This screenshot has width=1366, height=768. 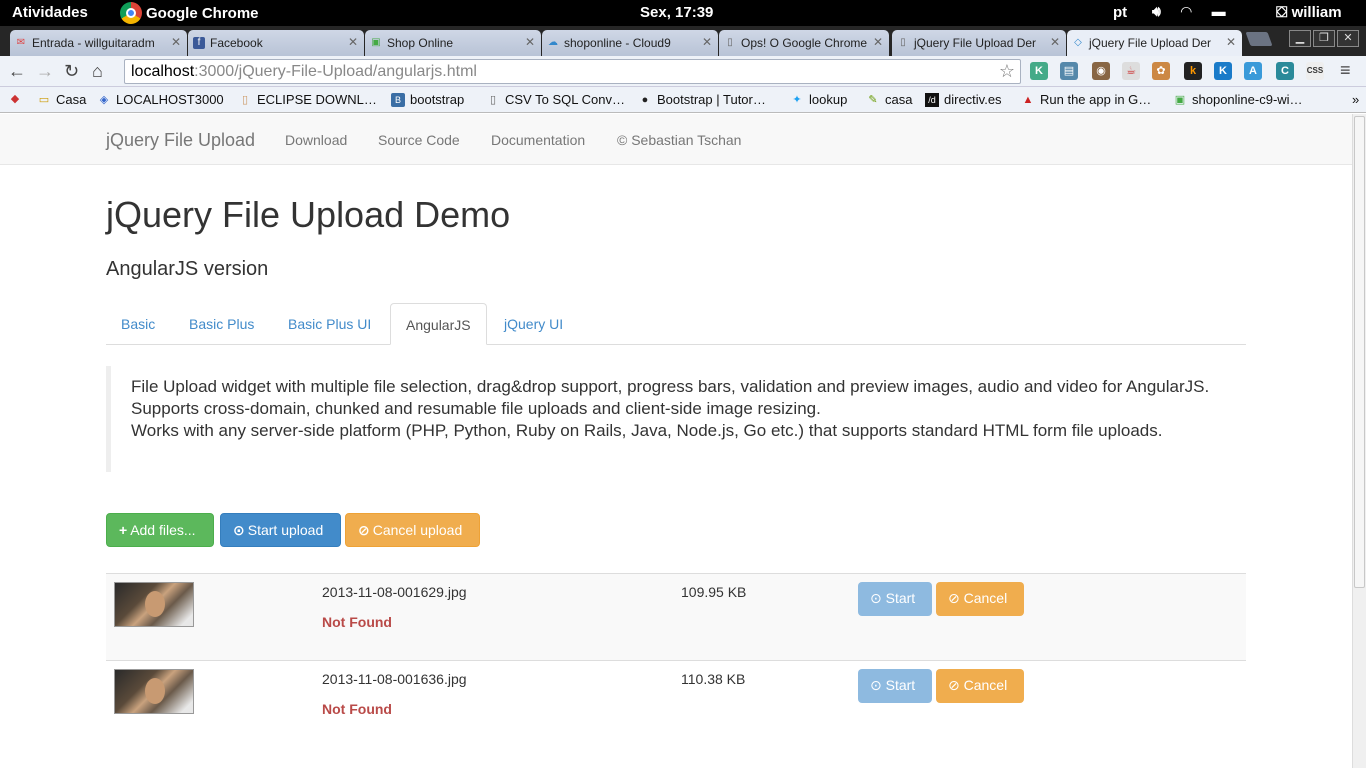 I want to click on wifi-icon: ◠, so click(x=1186, y=11).